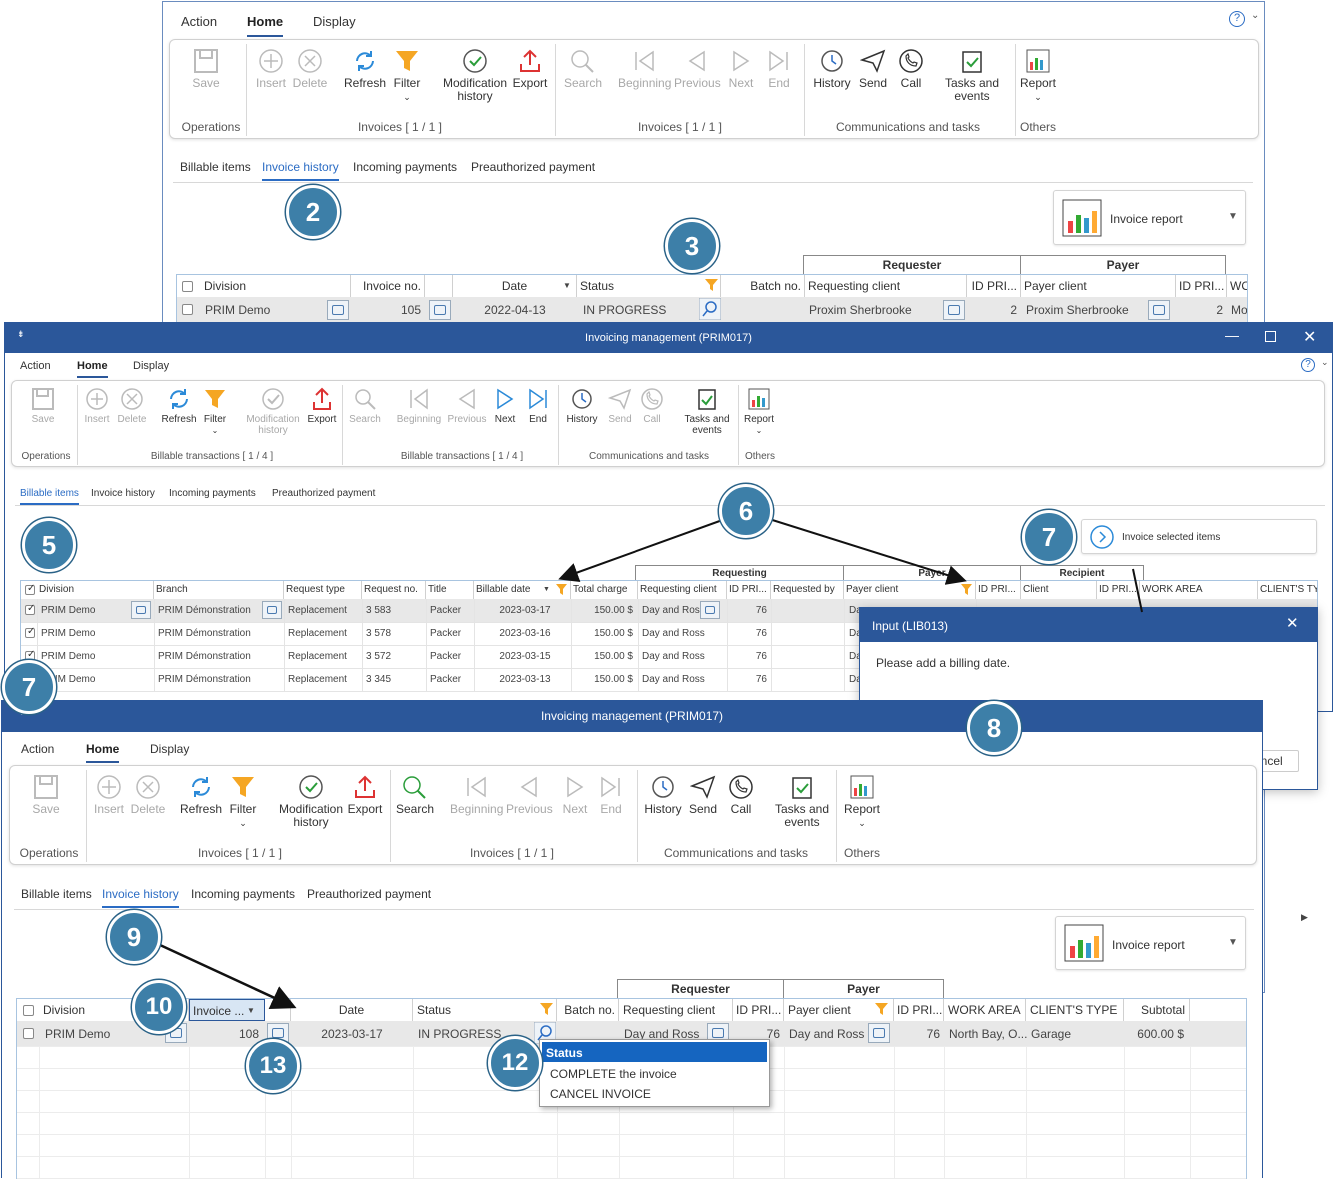 Image resolution: width=1334 pixels, height=1179 pixels. Describe the element at coordinates (134, 937) in the screenshot. I see `step-badge-9: 9` at that location.